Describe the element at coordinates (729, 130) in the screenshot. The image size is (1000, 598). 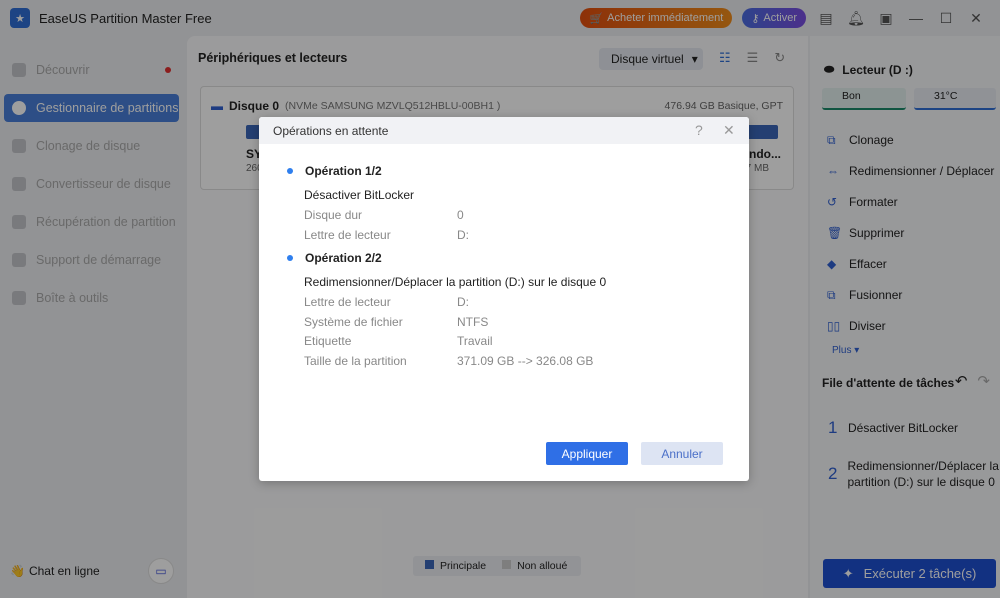
I see `close-icon: ✕` at that location.